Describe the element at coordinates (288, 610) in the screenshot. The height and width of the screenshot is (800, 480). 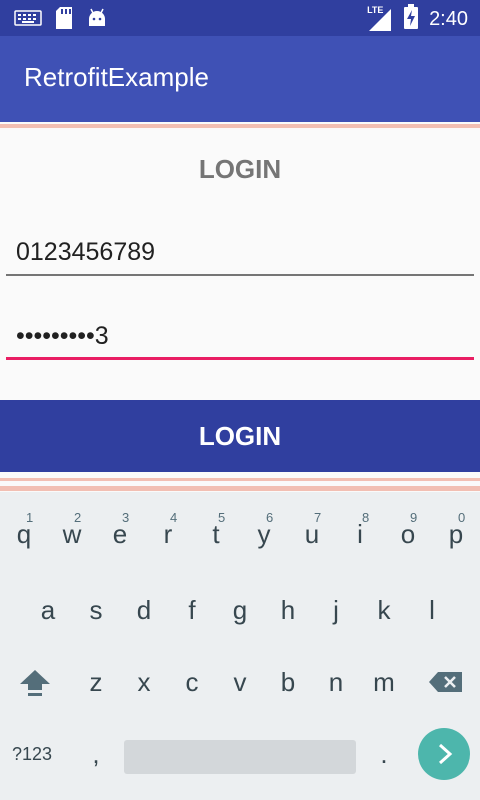
I see `key-h: h` at that location.